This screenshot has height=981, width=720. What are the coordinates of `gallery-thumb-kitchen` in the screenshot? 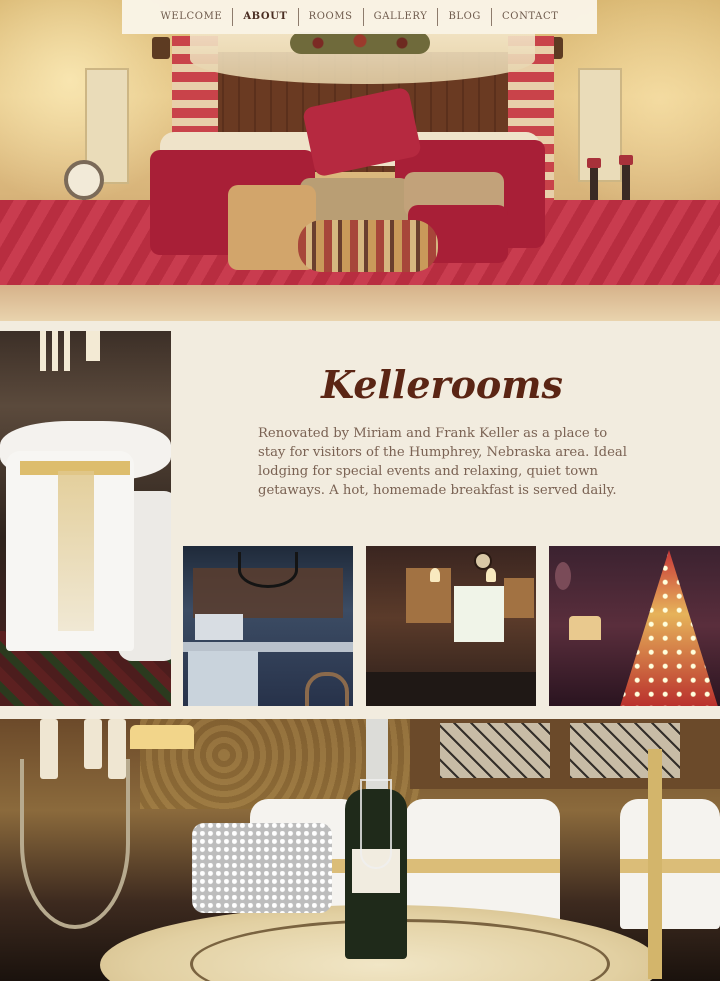 It's located at (268, 626).